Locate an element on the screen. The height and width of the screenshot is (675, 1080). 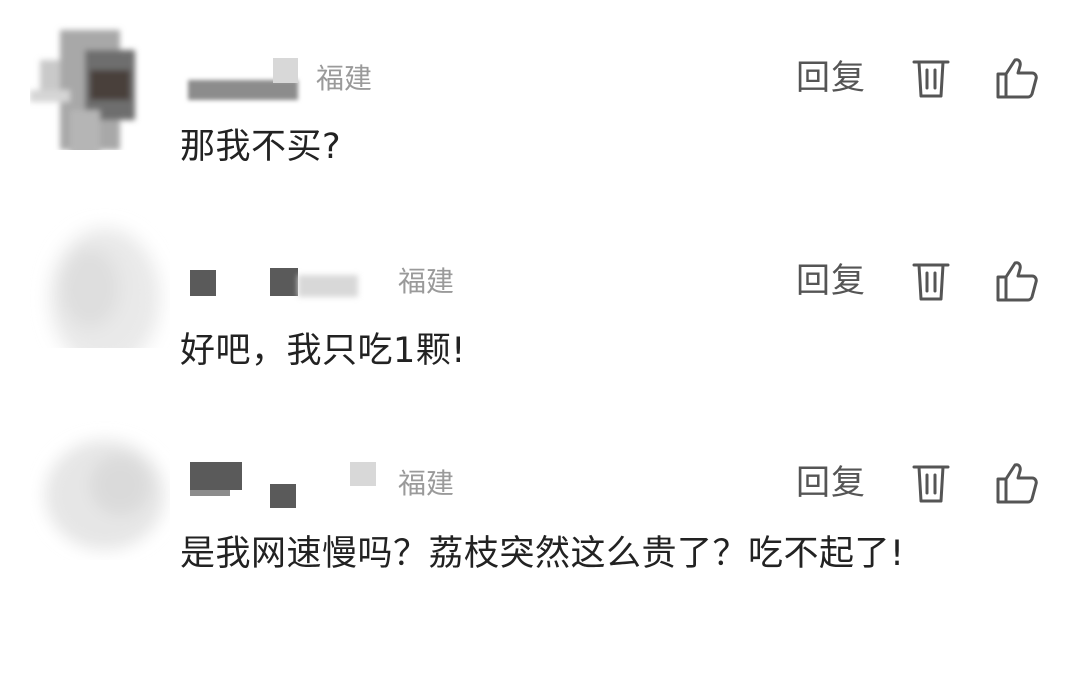
comment-text: 好吧，我只吃1颗! is located at coordinates (323, 351).